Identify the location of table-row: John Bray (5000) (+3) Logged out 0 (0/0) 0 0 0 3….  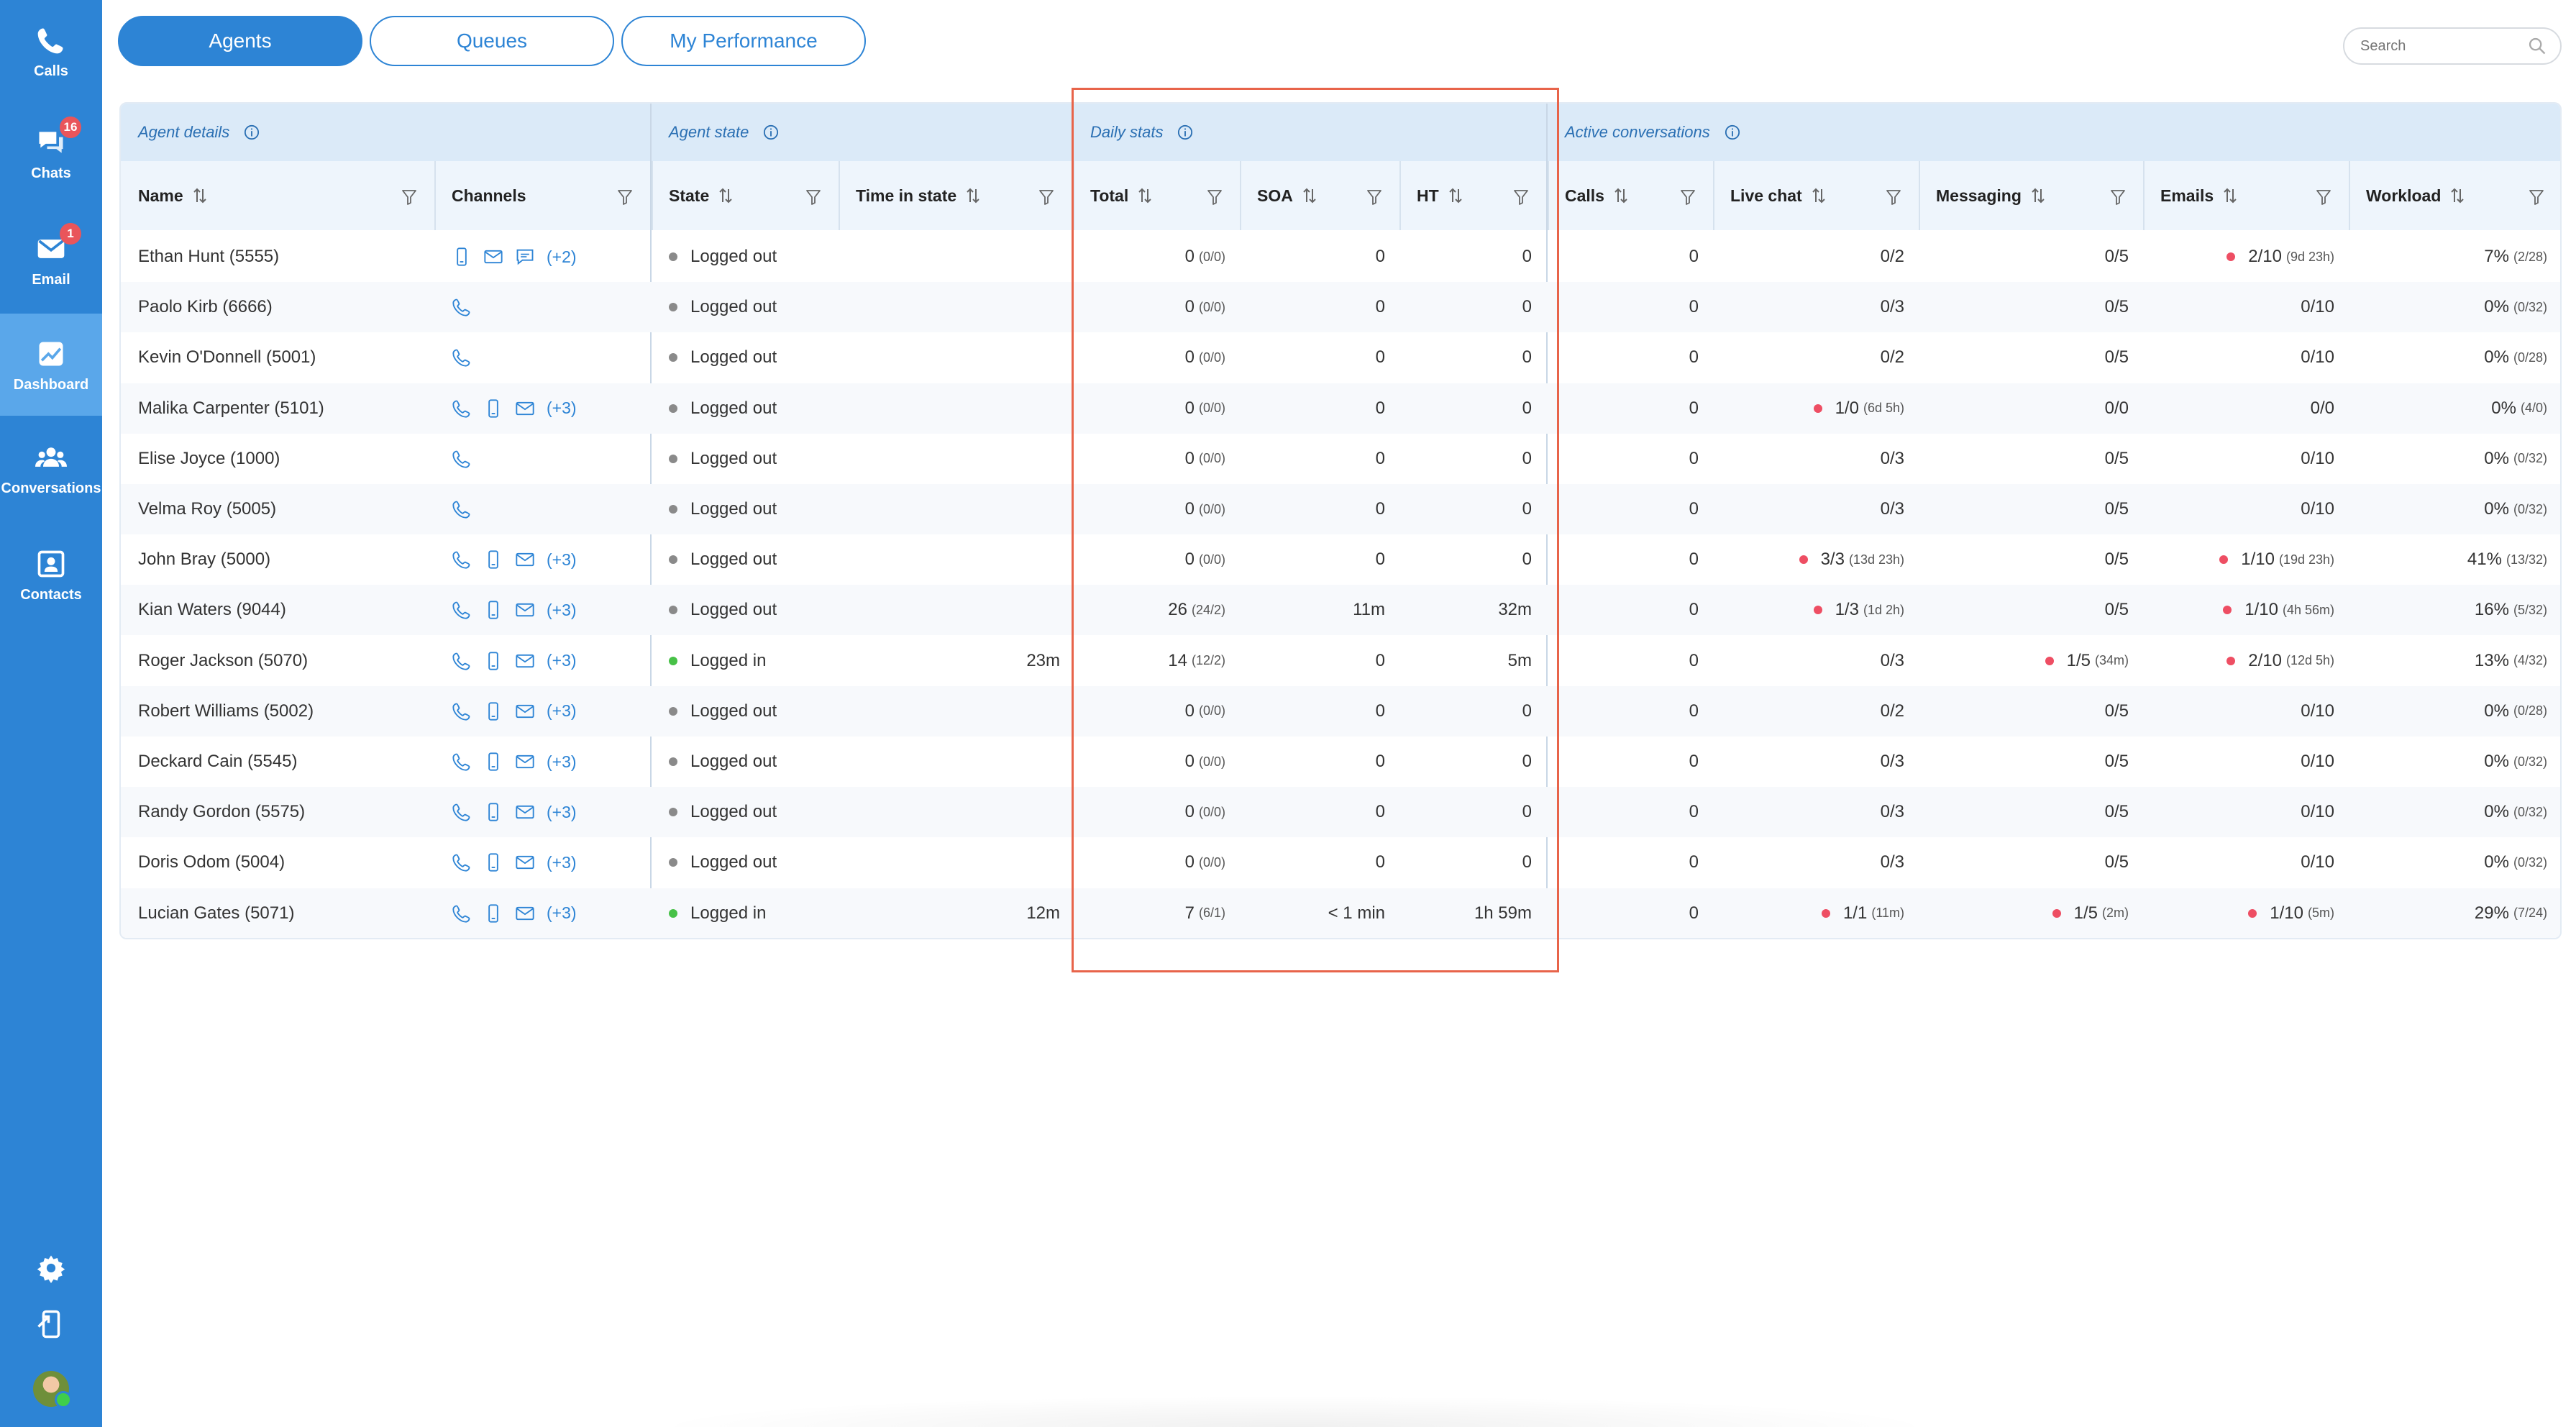
(1340, 559).